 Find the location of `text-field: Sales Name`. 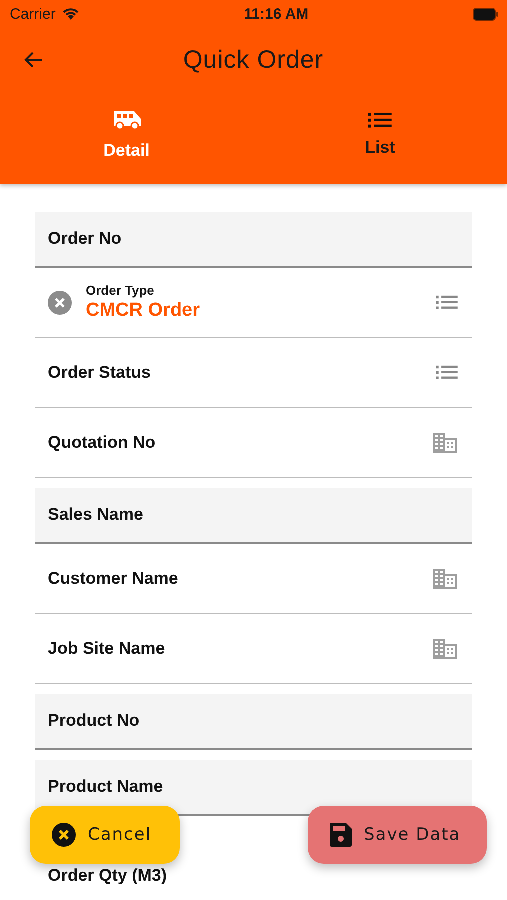

text-field: Sales Name is located at coordinates (253, 516).